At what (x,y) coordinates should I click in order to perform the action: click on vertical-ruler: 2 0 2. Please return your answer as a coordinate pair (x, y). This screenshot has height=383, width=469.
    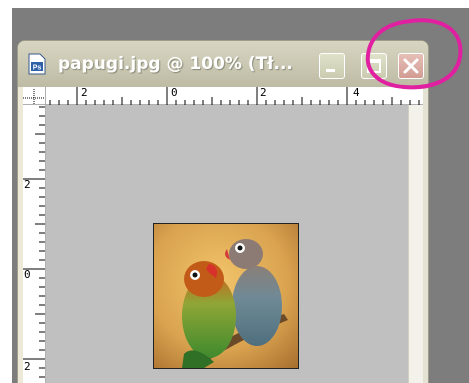
    Looking at the image, I should click on (34, 244).